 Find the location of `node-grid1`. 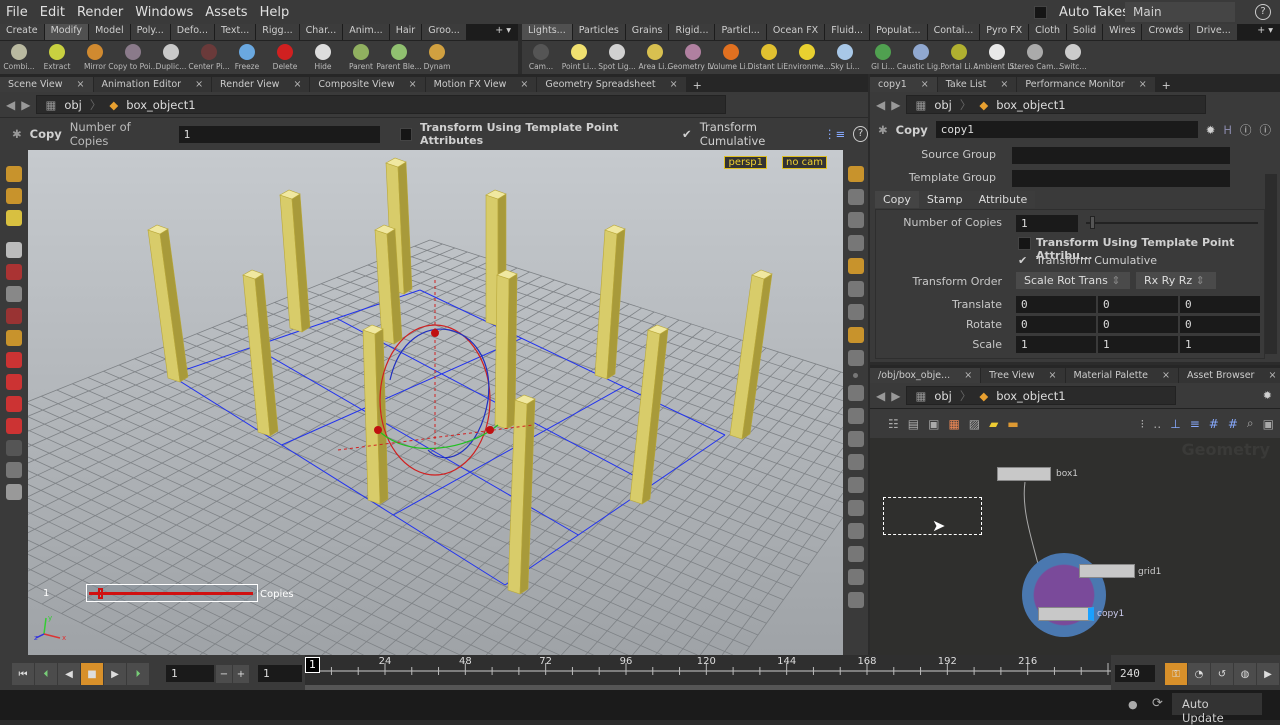

node-grid1 is located at coordinates (1107, 571).